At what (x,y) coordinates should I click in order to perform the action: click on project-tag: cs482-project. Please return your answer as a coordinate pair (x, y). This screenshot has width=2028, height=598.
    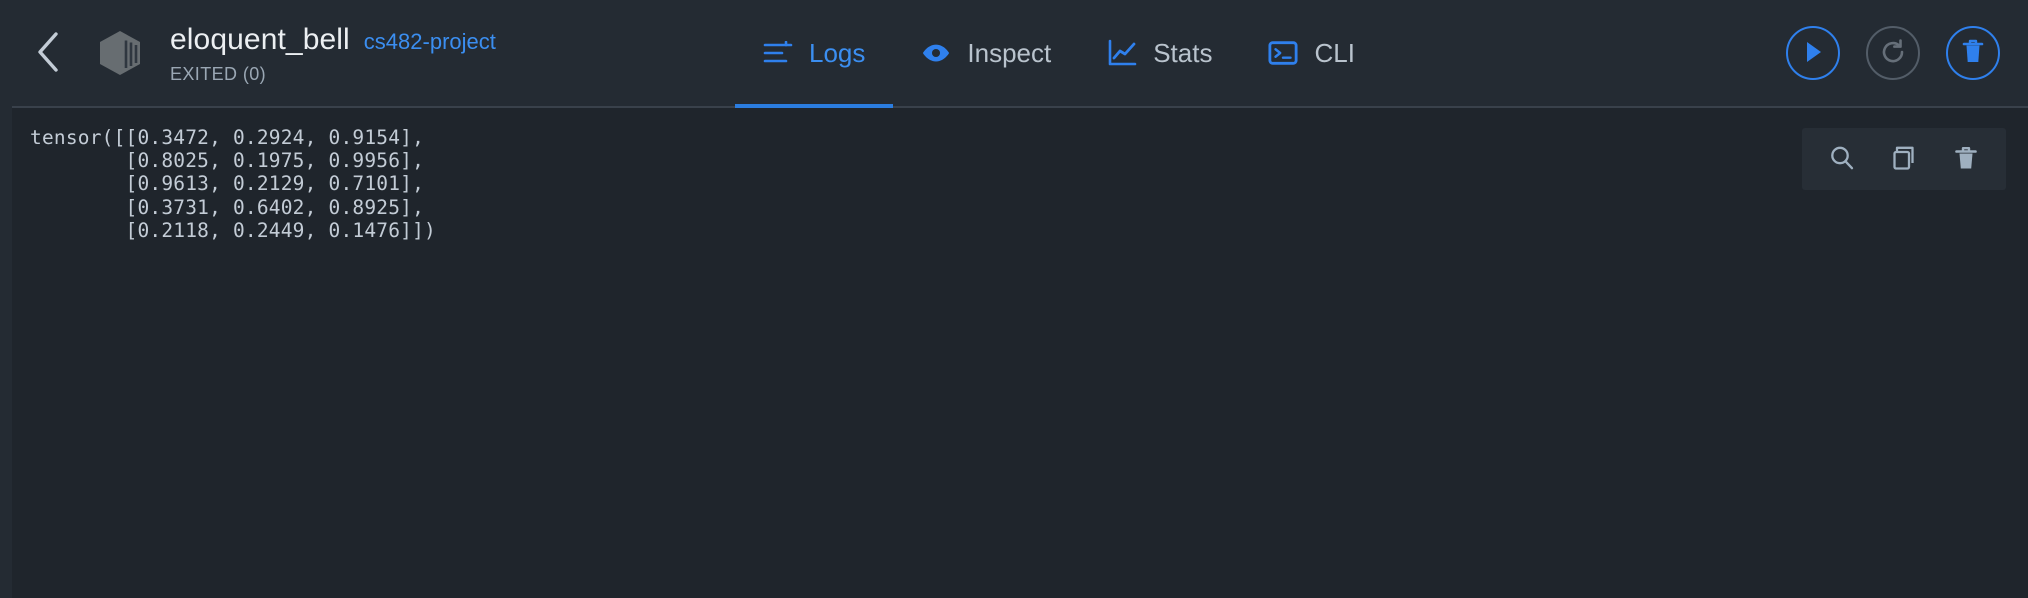
    Looking at the image, I should click on (430, 42).